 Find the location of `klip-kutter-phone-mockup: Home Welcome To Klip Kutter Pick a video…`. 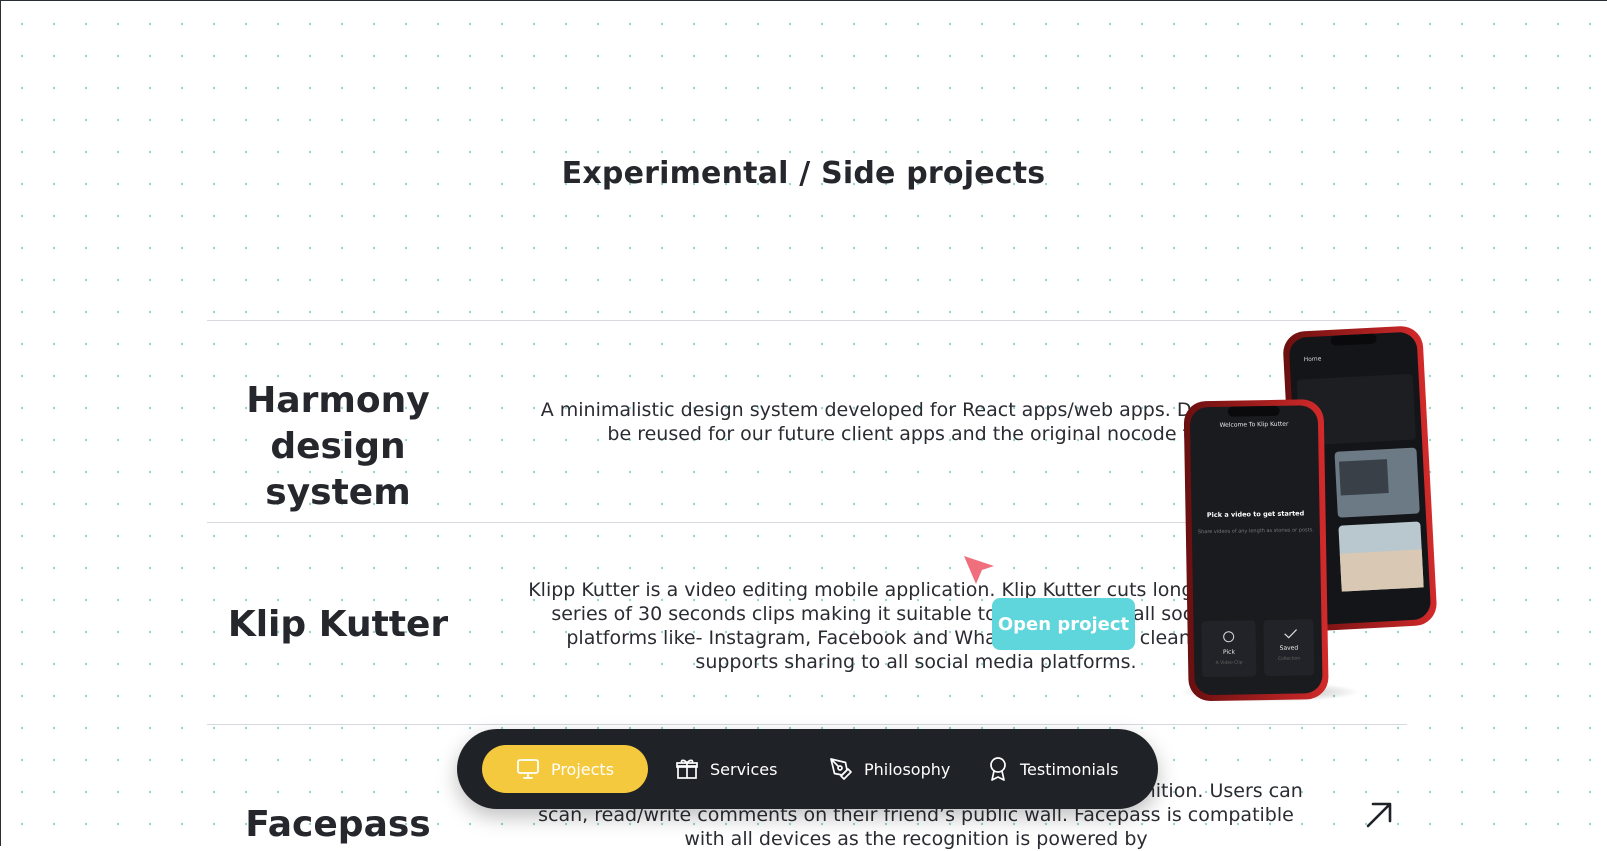

klip-kutter-phone-mockup: Home Welcome To Klip Kutter Pick a video… is located at coordinates (1320, 520).